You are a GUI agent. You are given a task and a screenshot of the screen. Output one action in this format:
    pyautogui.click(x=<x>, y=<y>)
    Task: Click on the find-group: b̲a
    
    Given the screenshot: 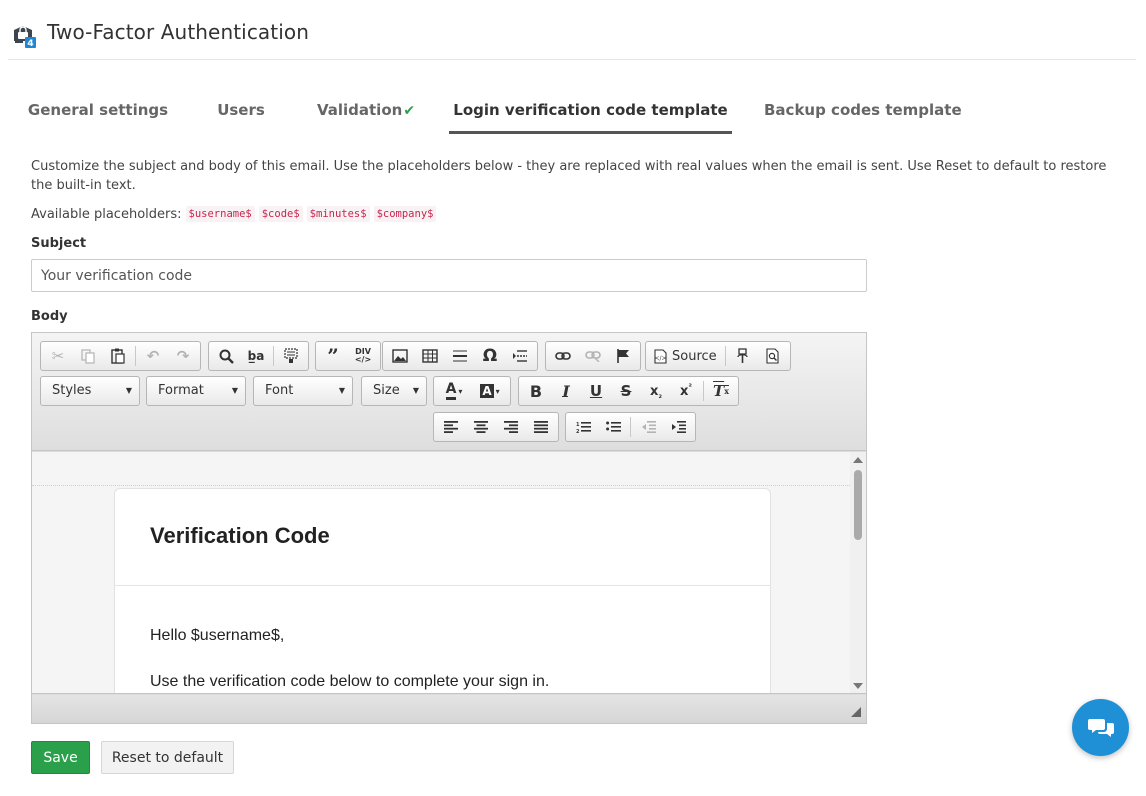 What is the action you would take?
    pyautogui.click(x=258, y=356)
    